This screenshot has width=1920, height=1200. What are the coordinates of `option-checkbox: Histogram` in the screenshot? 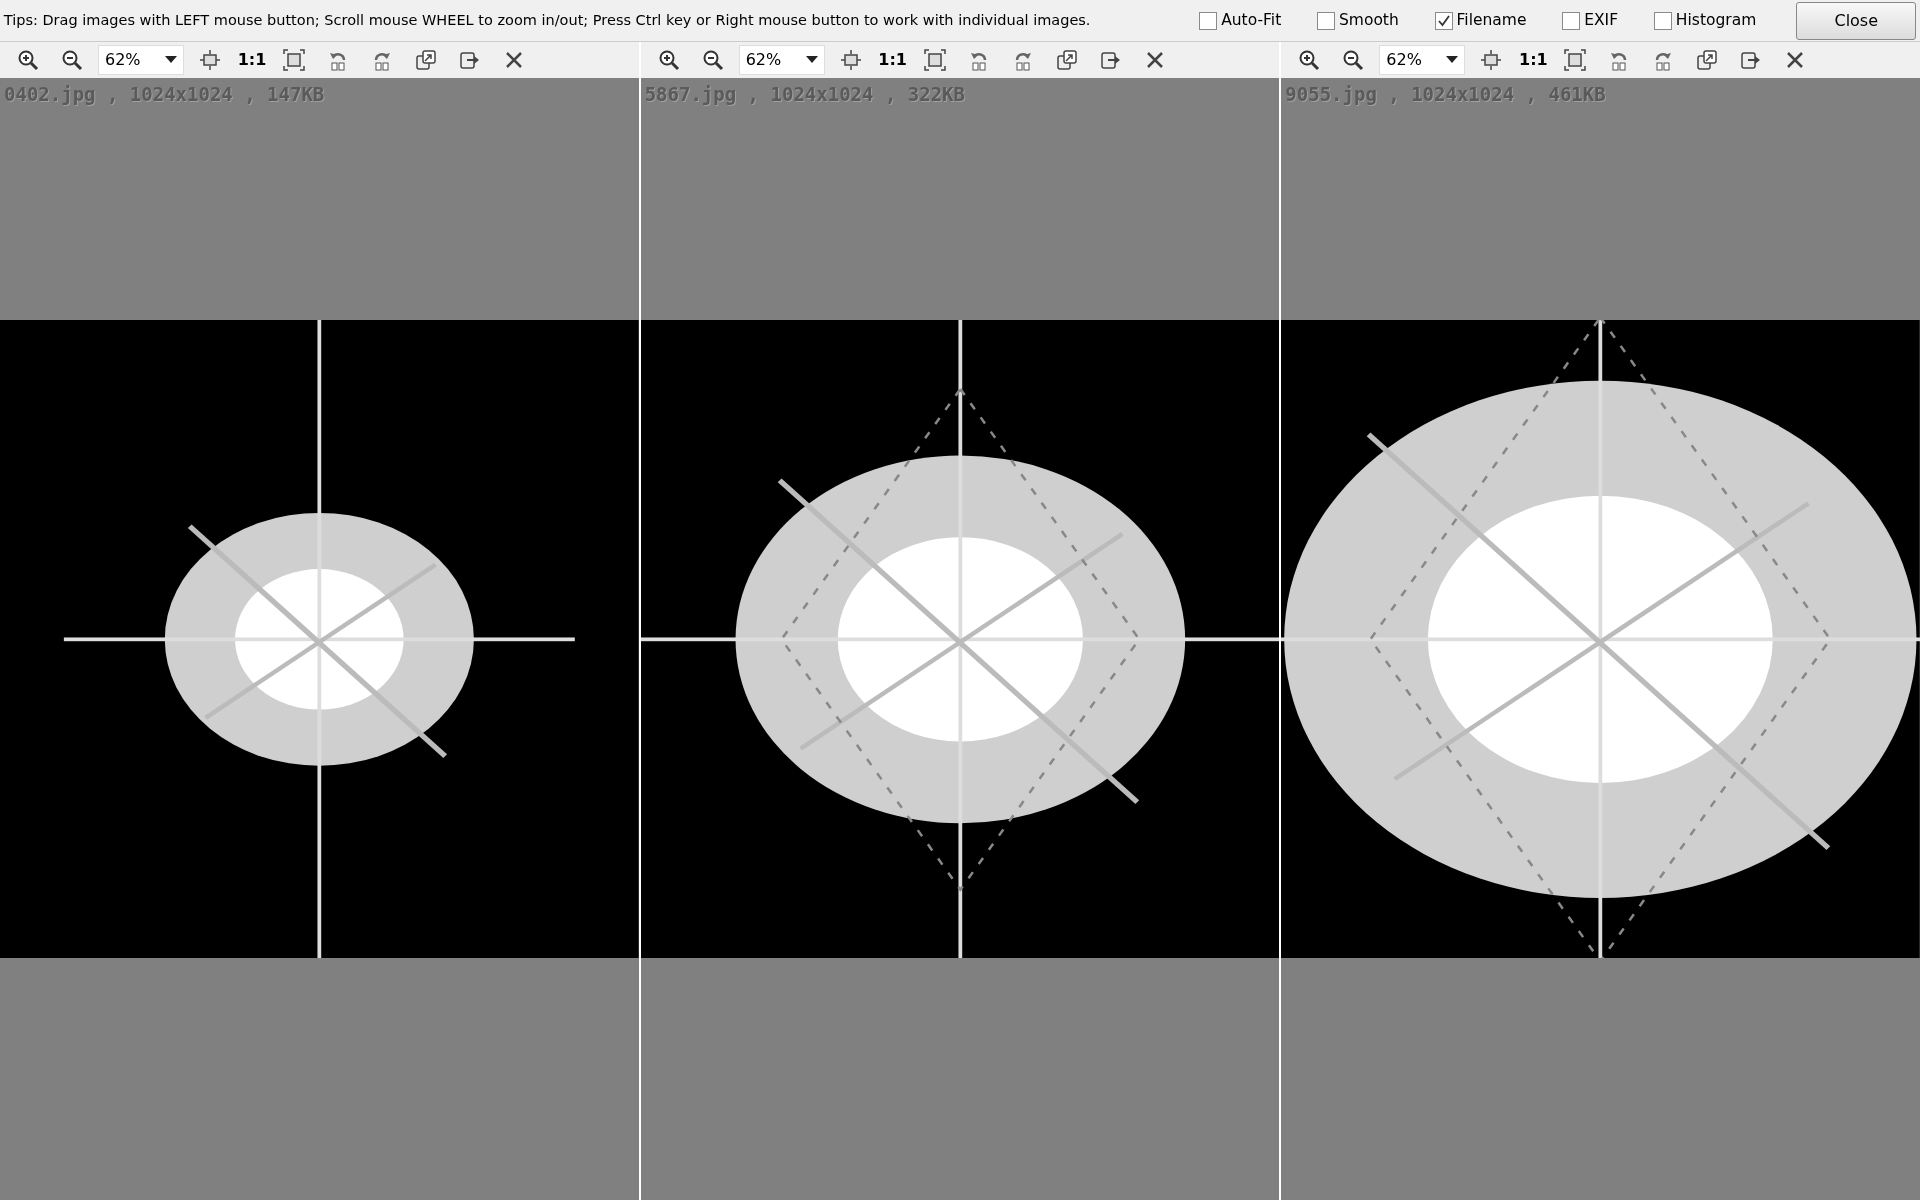 It's located at (1705, 20).